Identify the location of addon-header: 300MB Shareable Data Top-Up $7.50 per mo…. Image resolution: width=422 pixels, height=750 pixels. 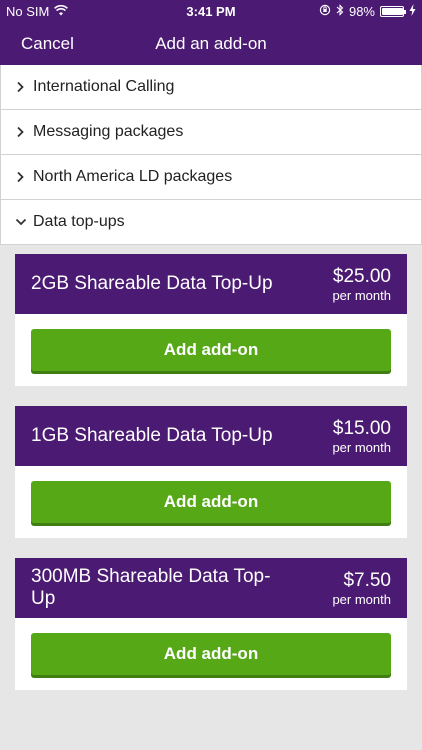
(211, 588).